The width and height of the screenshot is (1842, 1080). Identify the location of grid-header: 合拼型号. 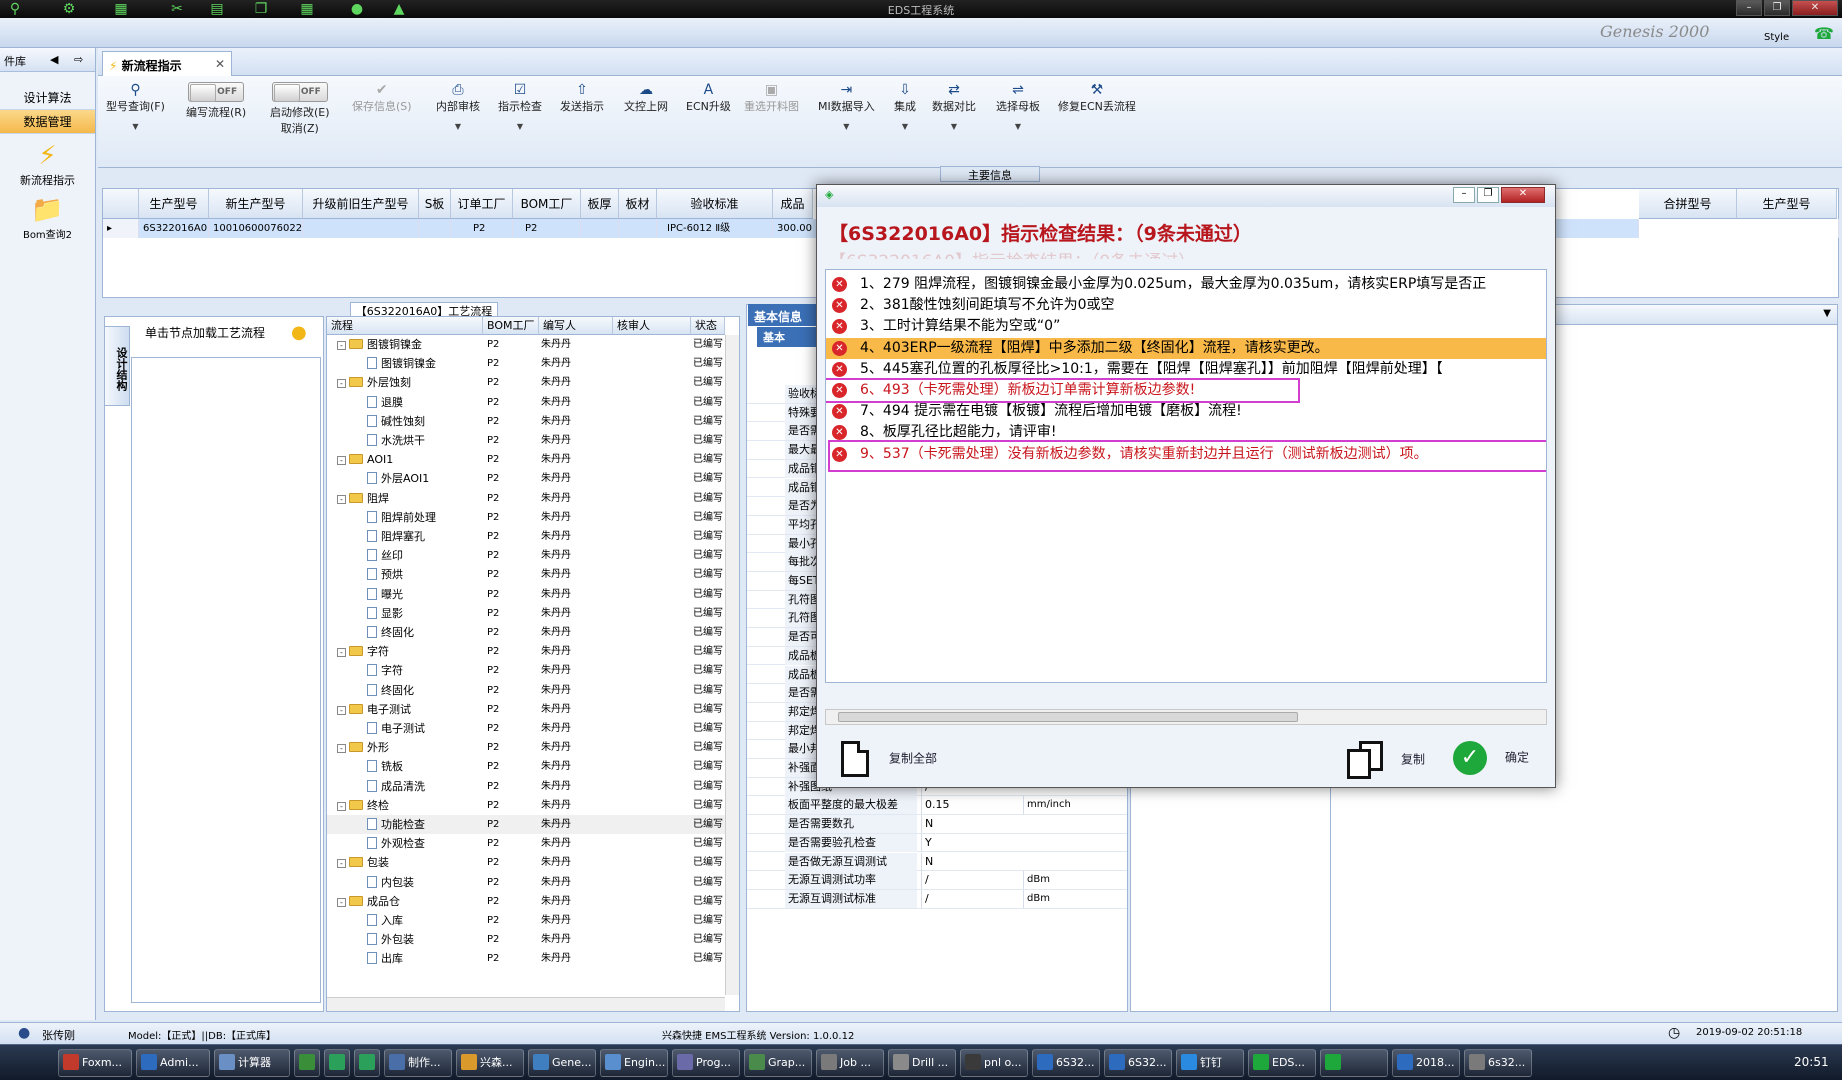
(1688, 204).